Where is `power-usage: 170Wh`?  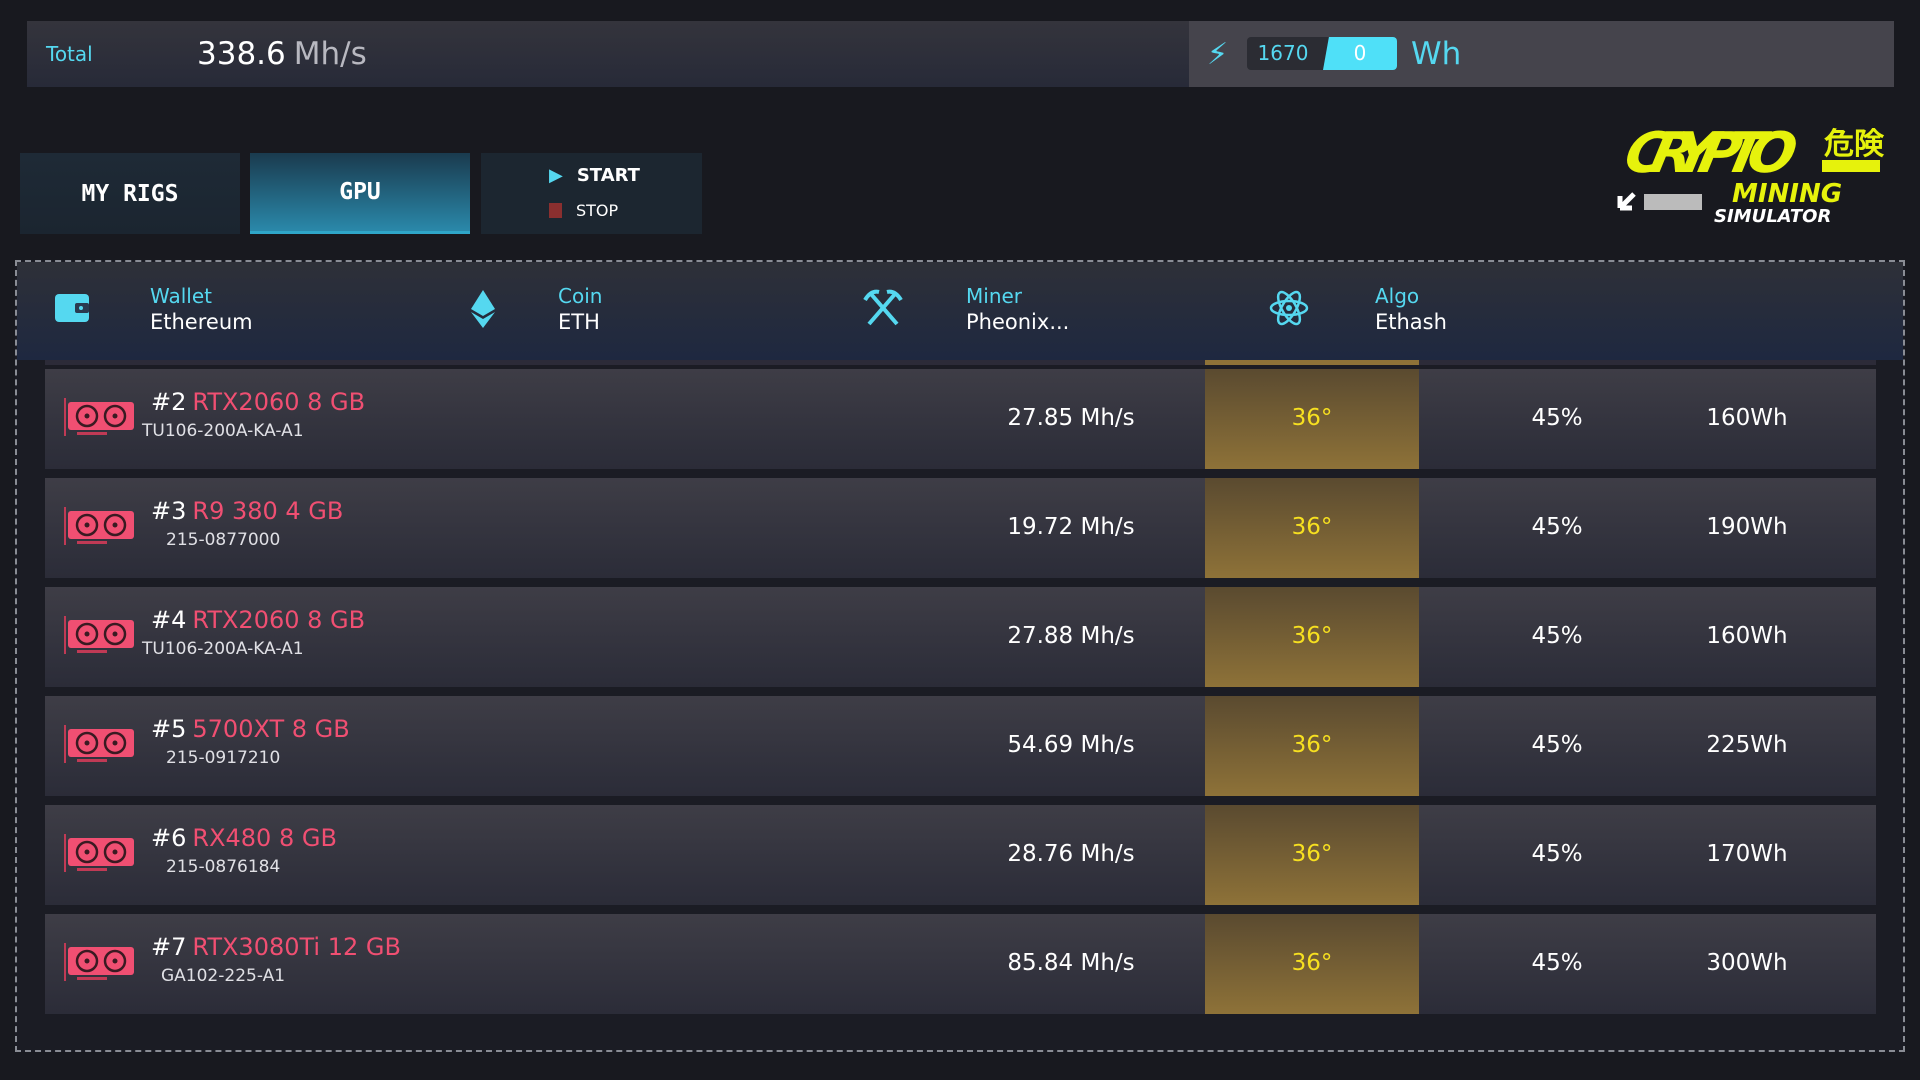 power-usage: 170Wh is located at coordinates (1747, 854).